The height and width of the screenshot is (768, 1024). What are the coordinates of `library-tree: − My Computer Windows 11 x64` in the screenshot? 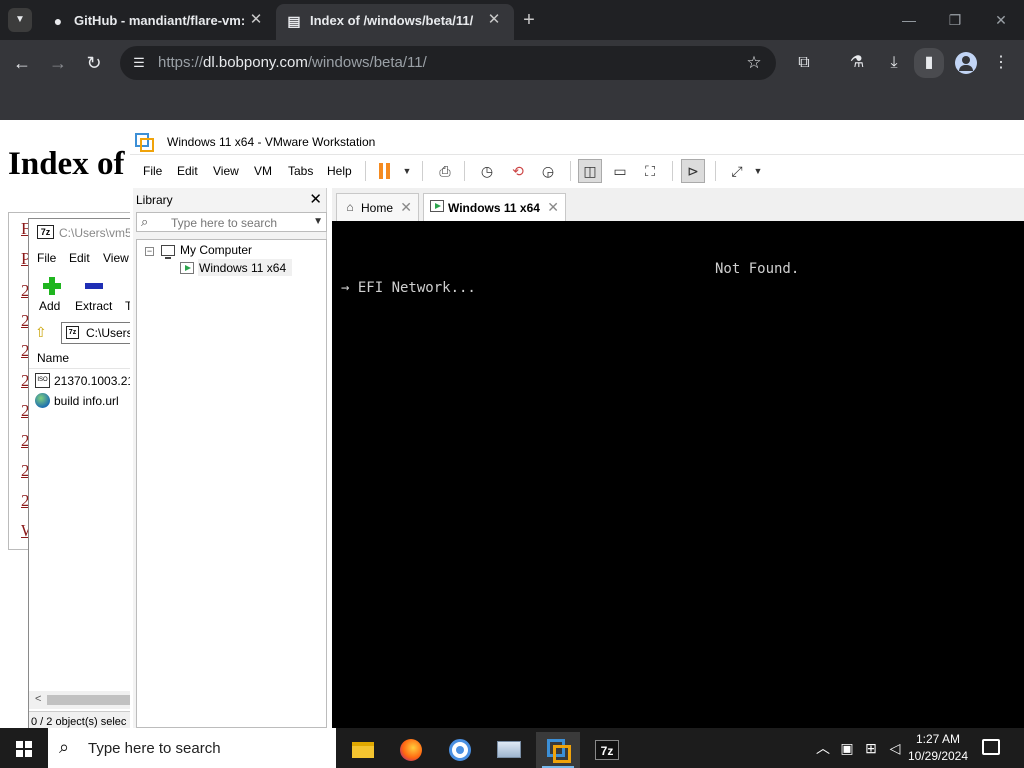 It's located at (231, 483).